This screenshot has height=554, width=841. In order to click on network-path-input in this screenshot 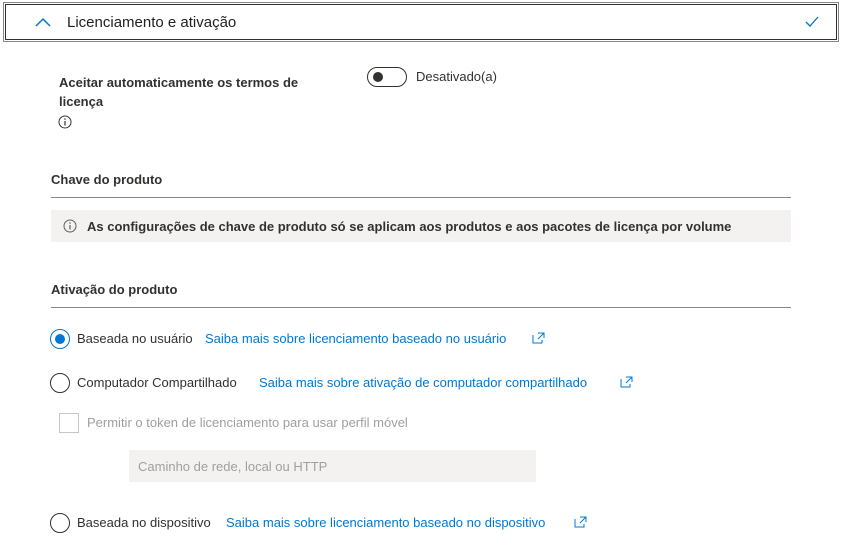, I will do `click(332, 466)`.